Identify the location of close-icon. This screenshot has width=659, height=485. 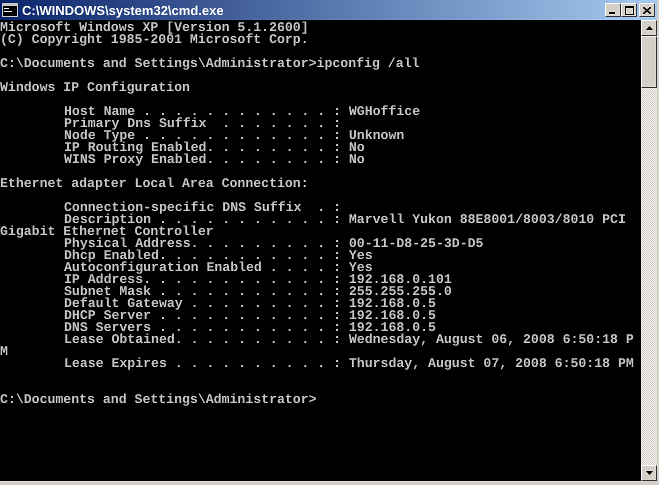
(647, 10).